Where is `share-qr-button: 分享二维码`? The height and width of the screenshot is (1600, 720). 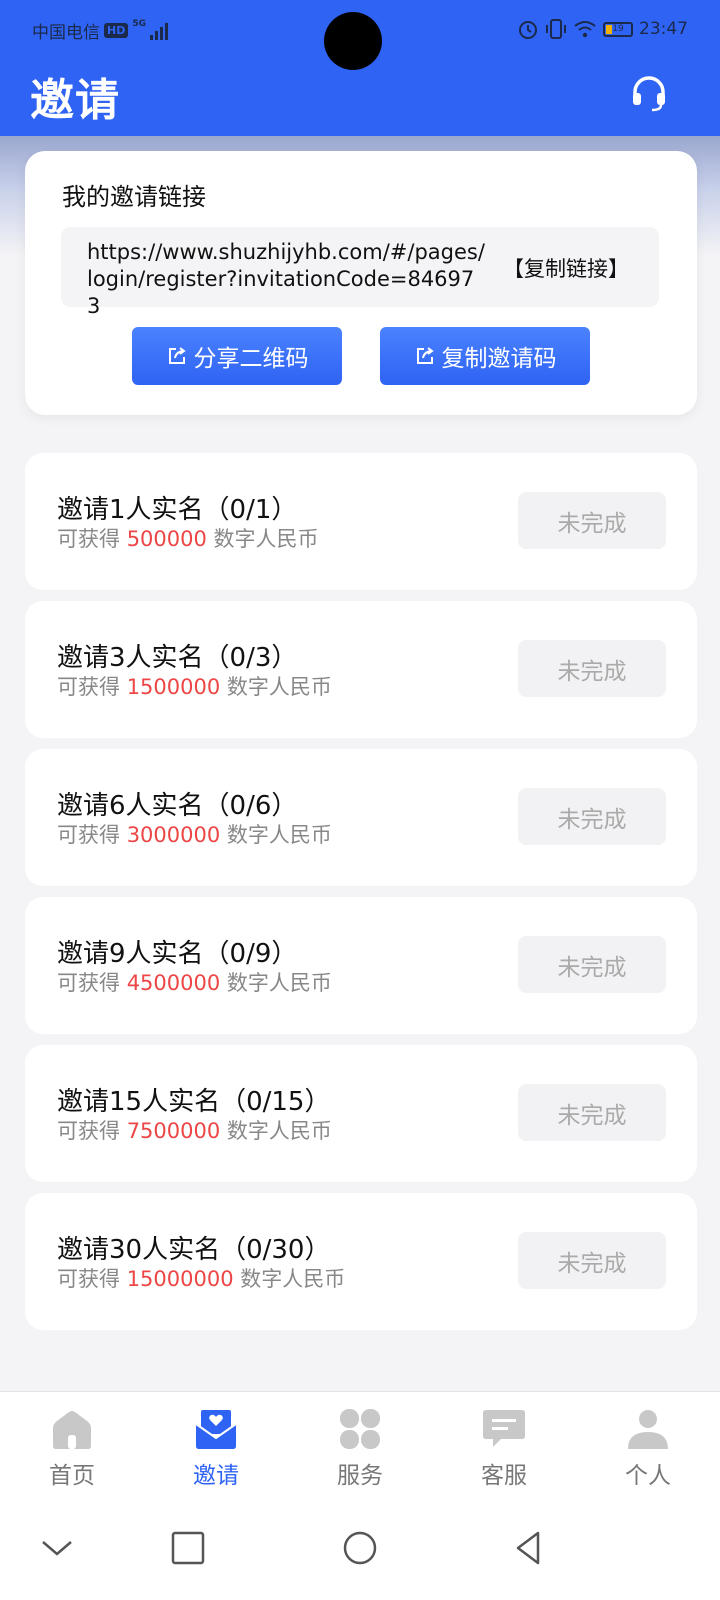 share-qr-button: 分享二维码 is located at coordinates (237, 356).